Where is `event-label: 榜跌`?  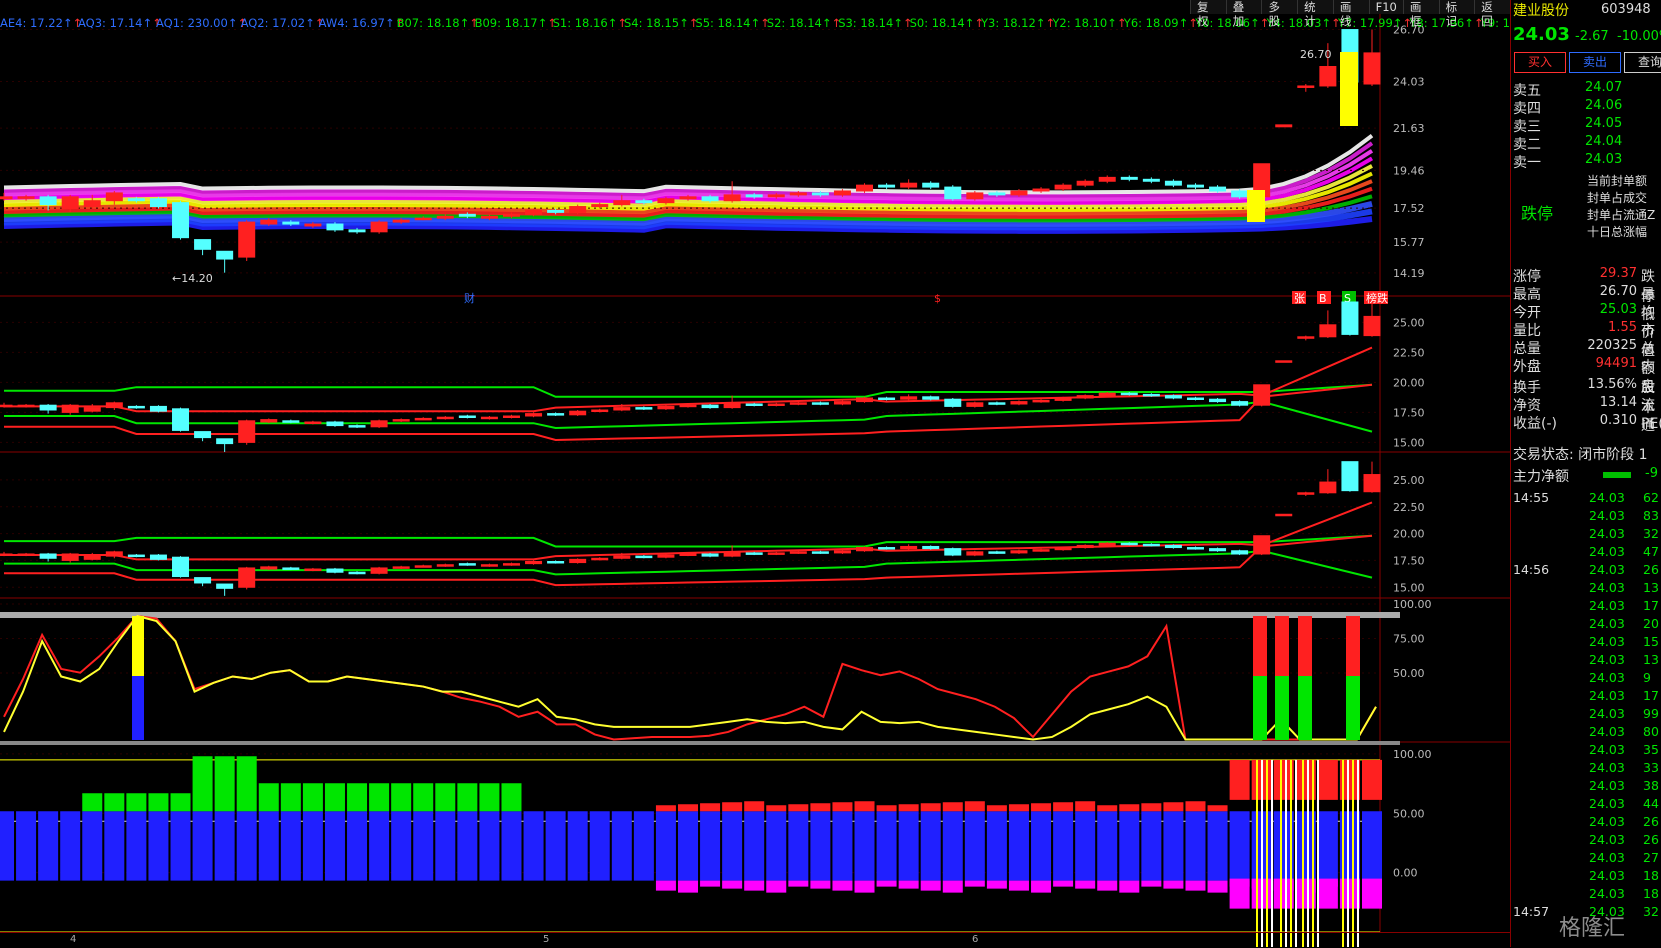
event-label: 榜跌 is located at coordinates (1377, 298).